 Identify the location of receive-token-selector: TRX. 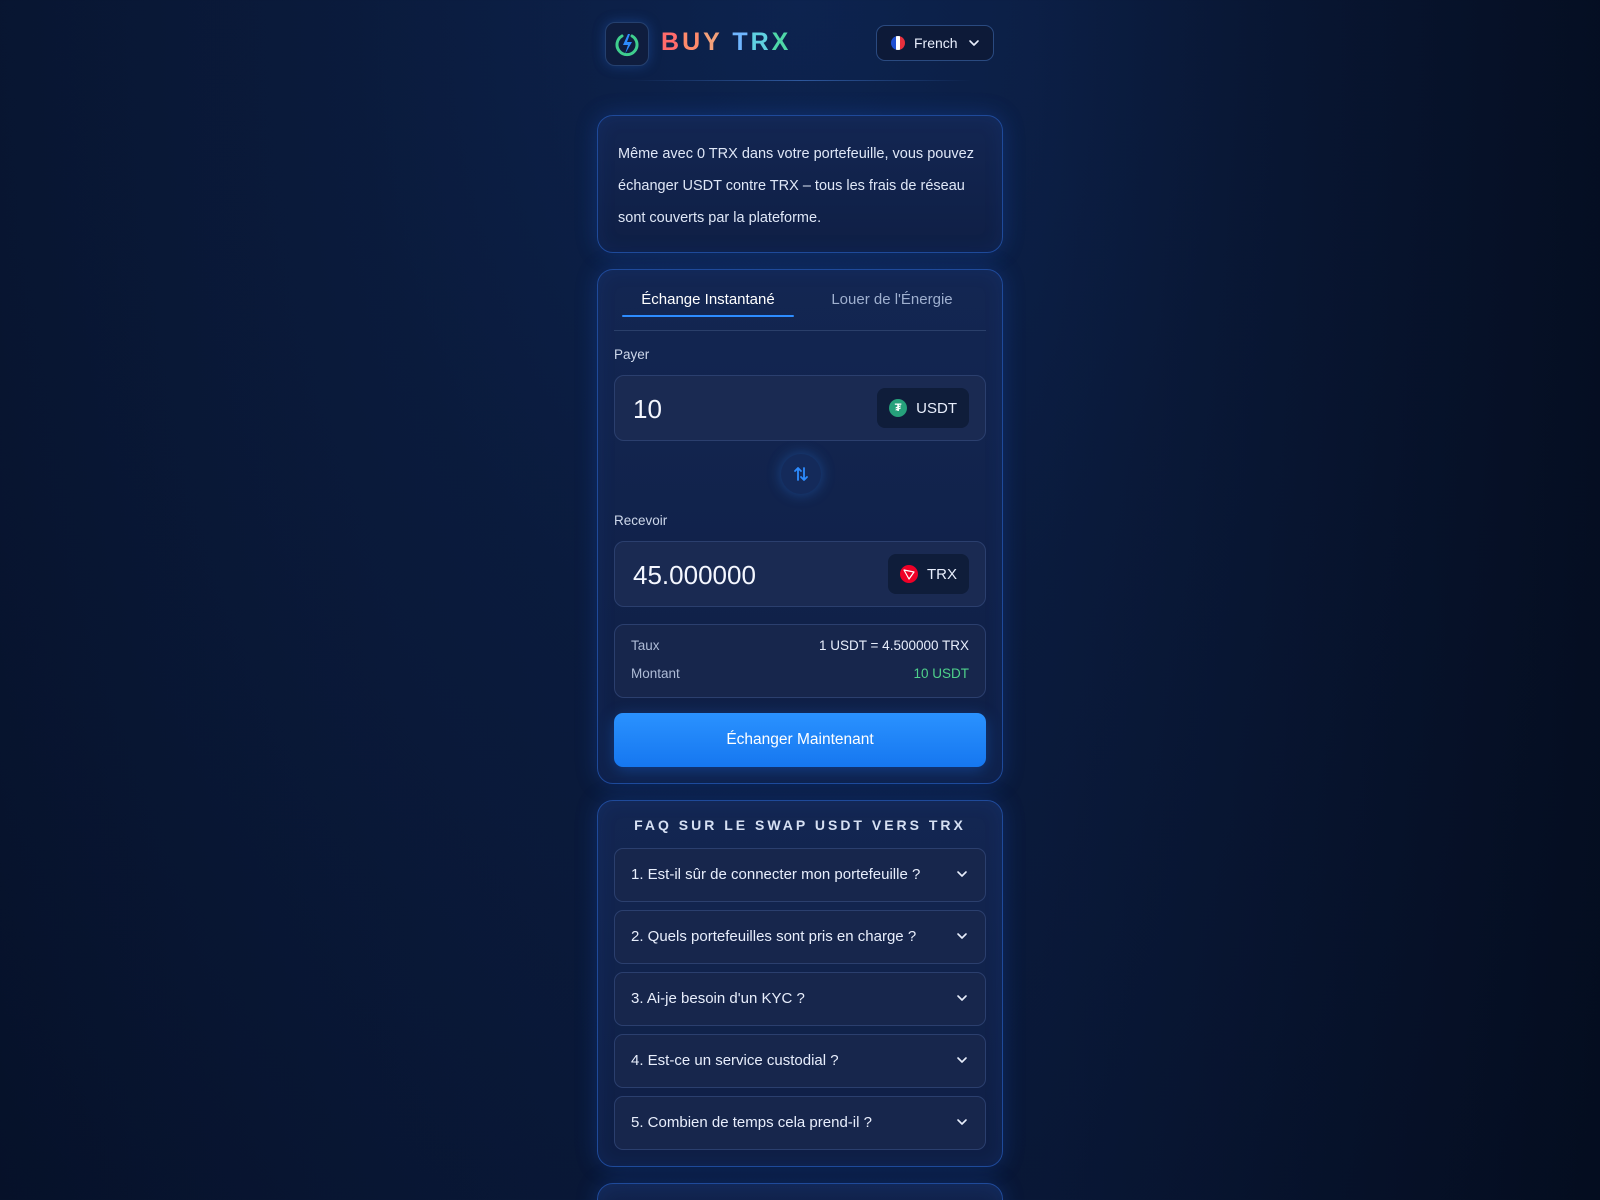
(928, 574).